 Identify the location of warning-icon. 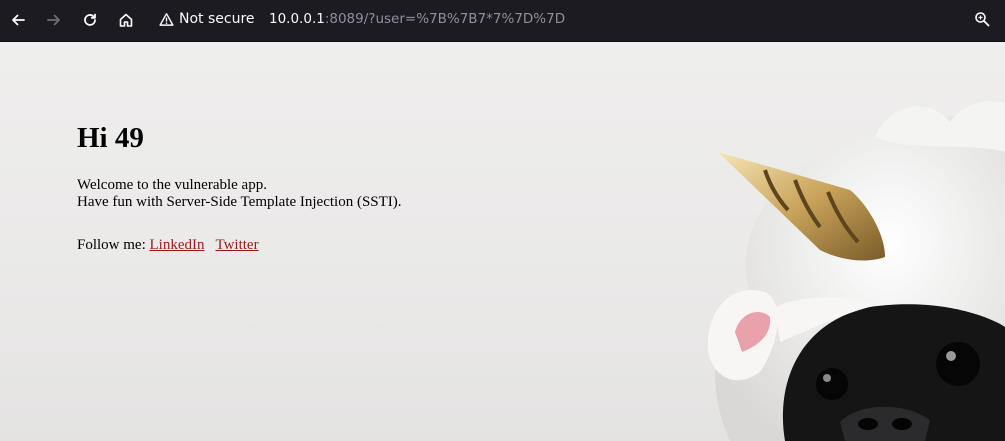
(166, 19).